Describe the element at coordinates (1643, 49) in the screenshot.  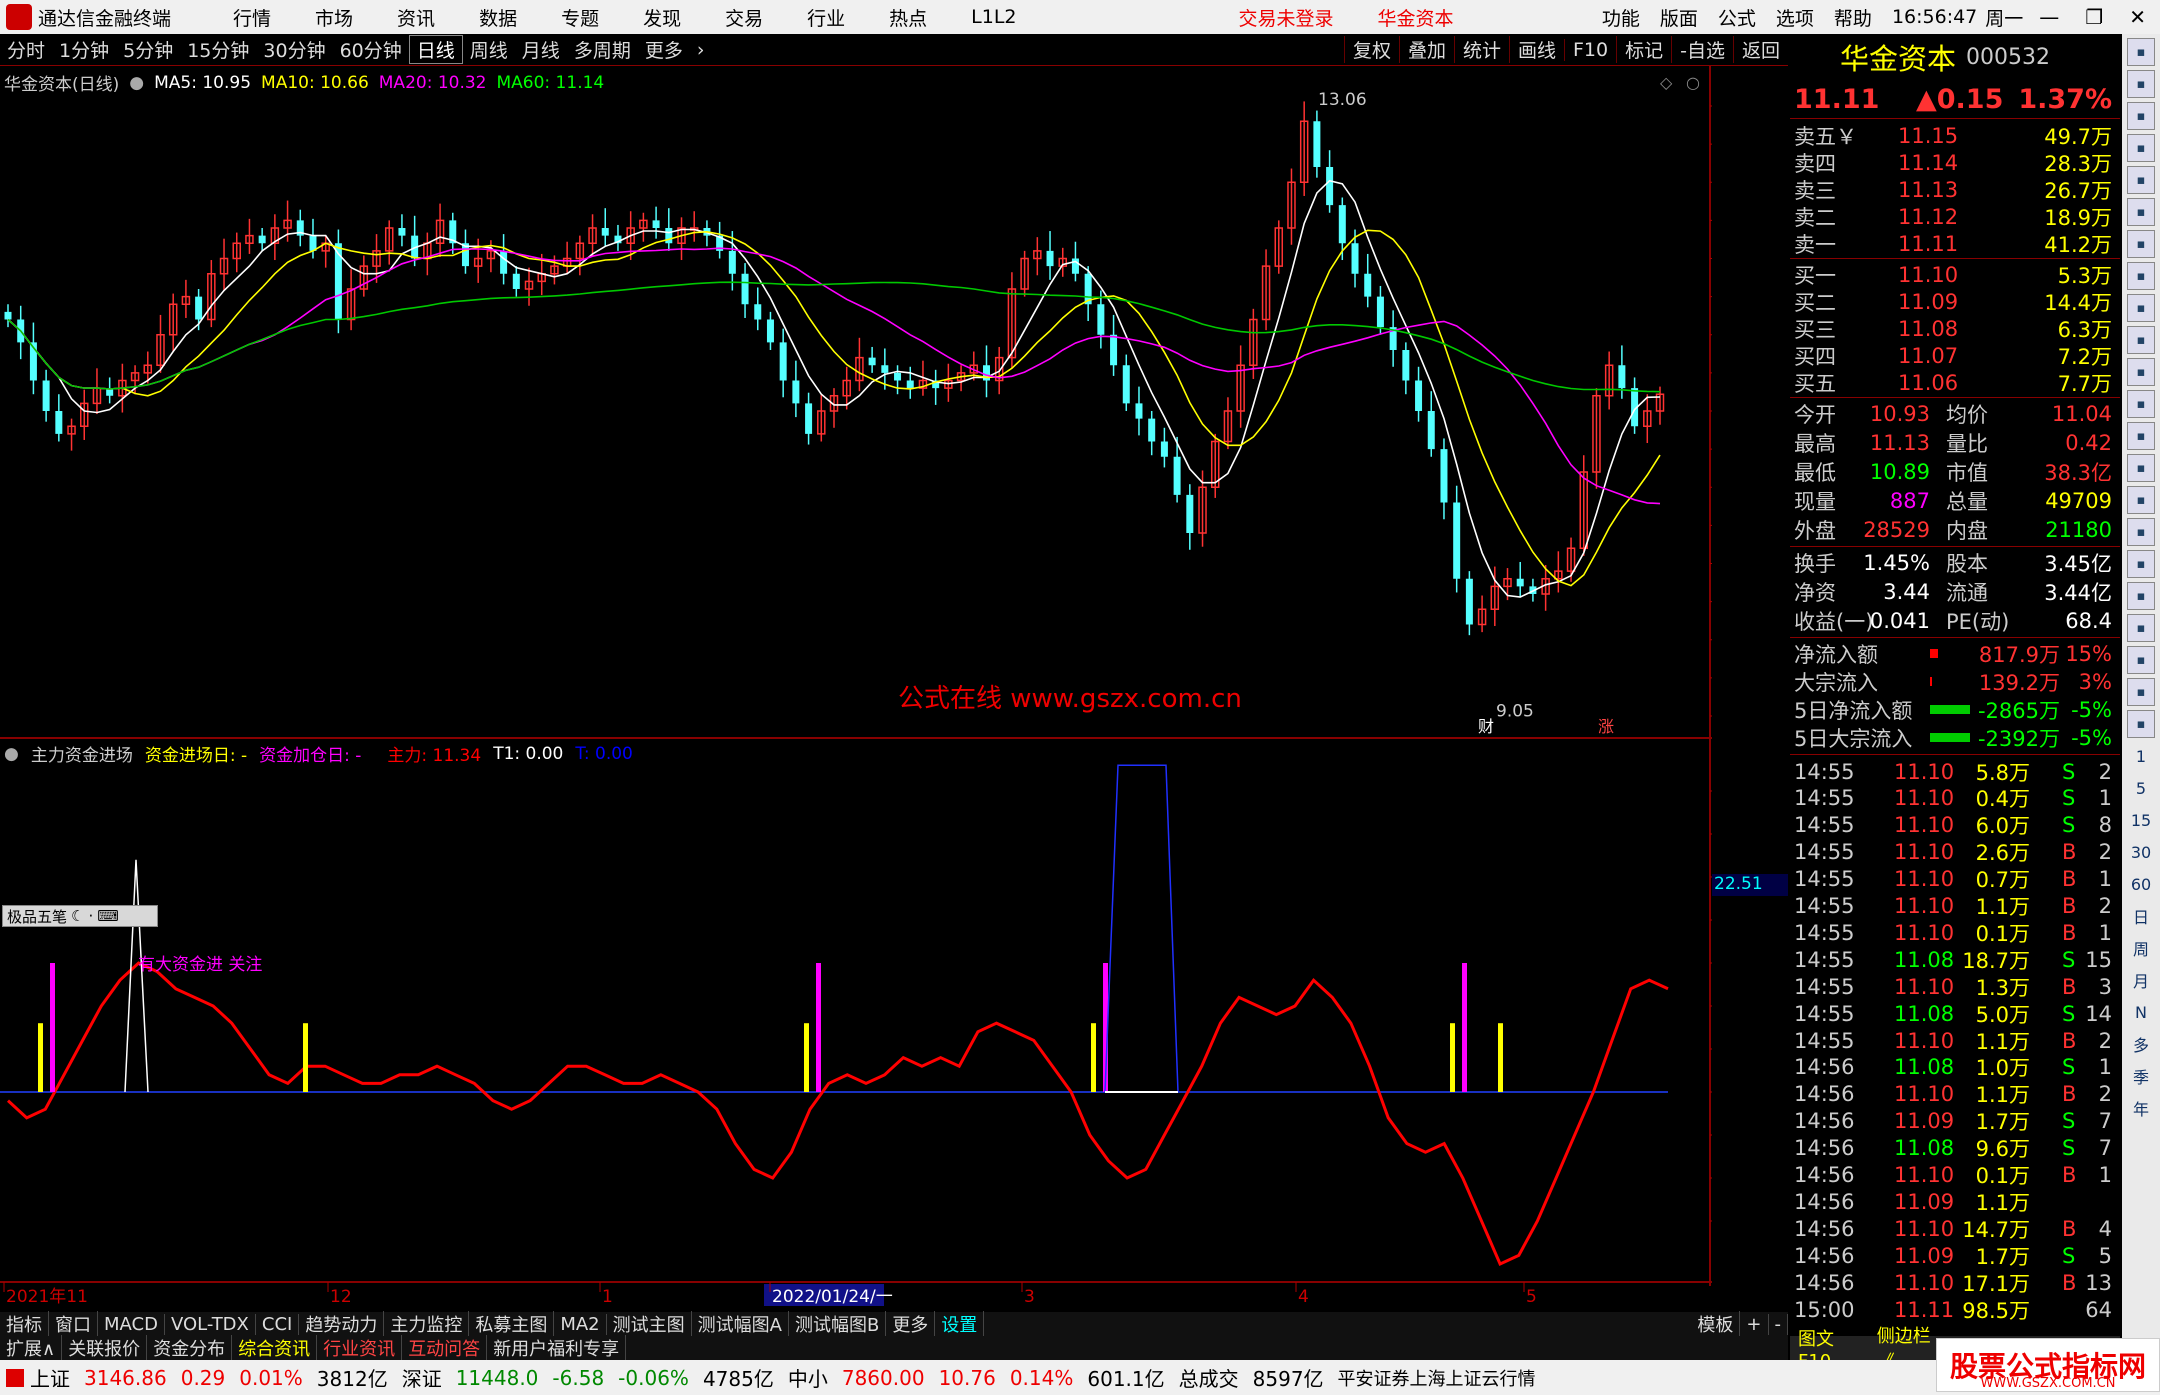
I see `toolbar-button: 标记` at that location.